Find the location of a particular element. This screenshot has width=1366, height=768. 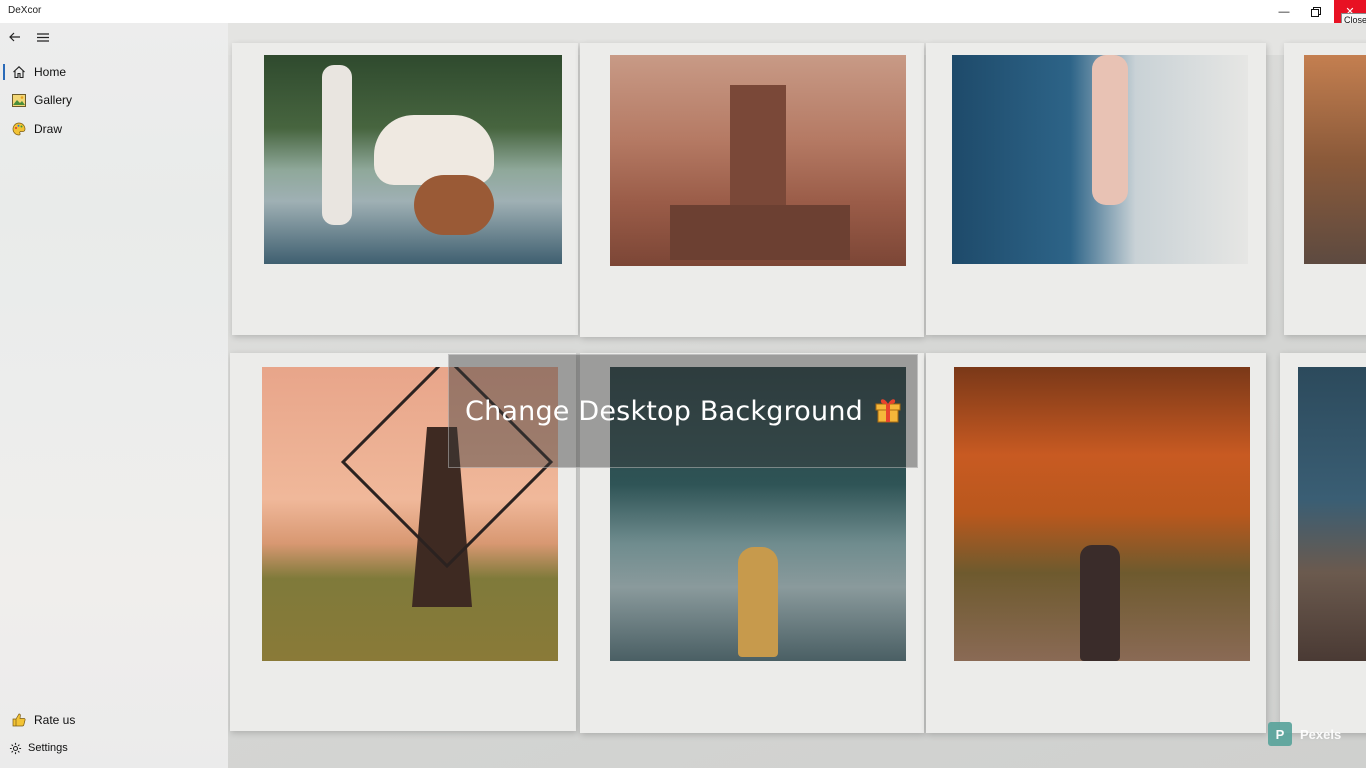

thumbs-up-icon is located at coordinates (19, 720).